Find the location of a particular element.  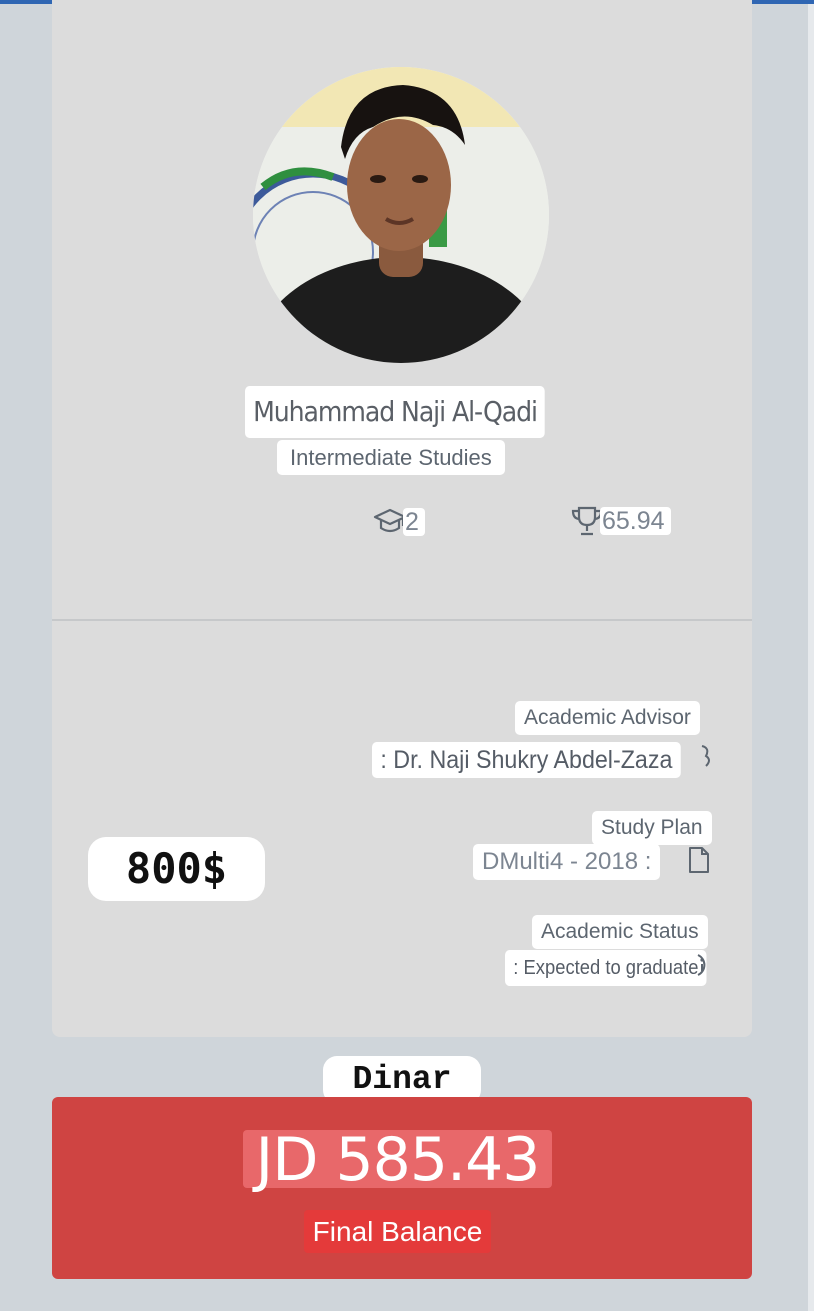

card-divider is located at coordinates (402, 620).